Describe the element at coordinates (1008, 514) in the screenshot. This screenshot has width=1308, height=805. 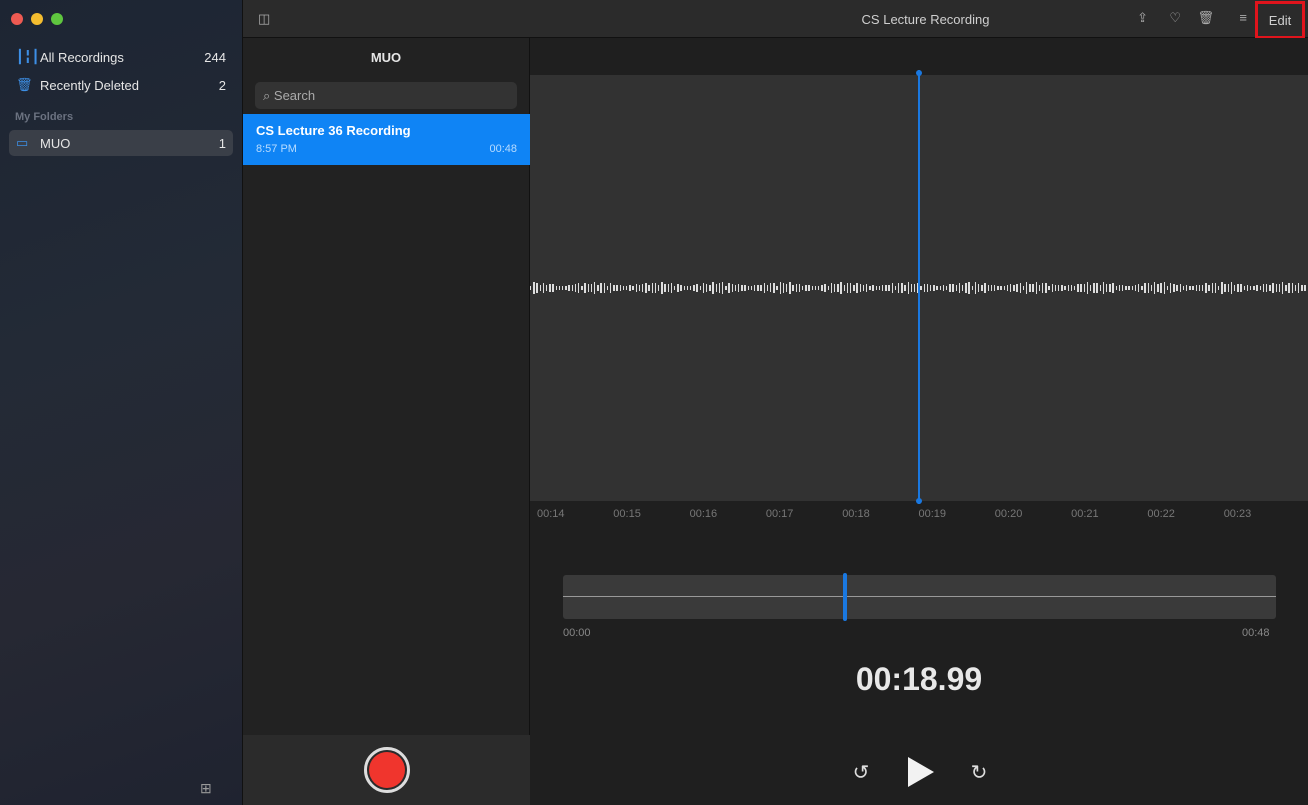
I see `time-tick: 00:20` at that location.